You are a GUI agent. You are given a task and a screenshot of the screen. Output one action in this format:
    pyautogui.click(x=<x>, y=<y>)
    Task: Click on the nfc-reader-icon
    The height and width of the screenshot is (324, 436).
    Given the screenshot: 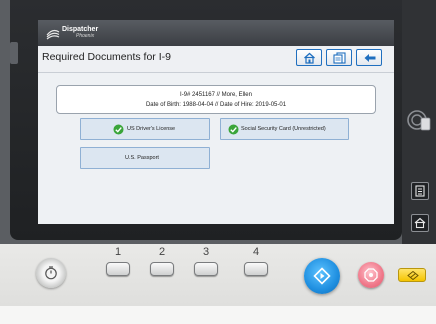 What is the action you would take?
    pyautogui.click(x=419, y=120)
    